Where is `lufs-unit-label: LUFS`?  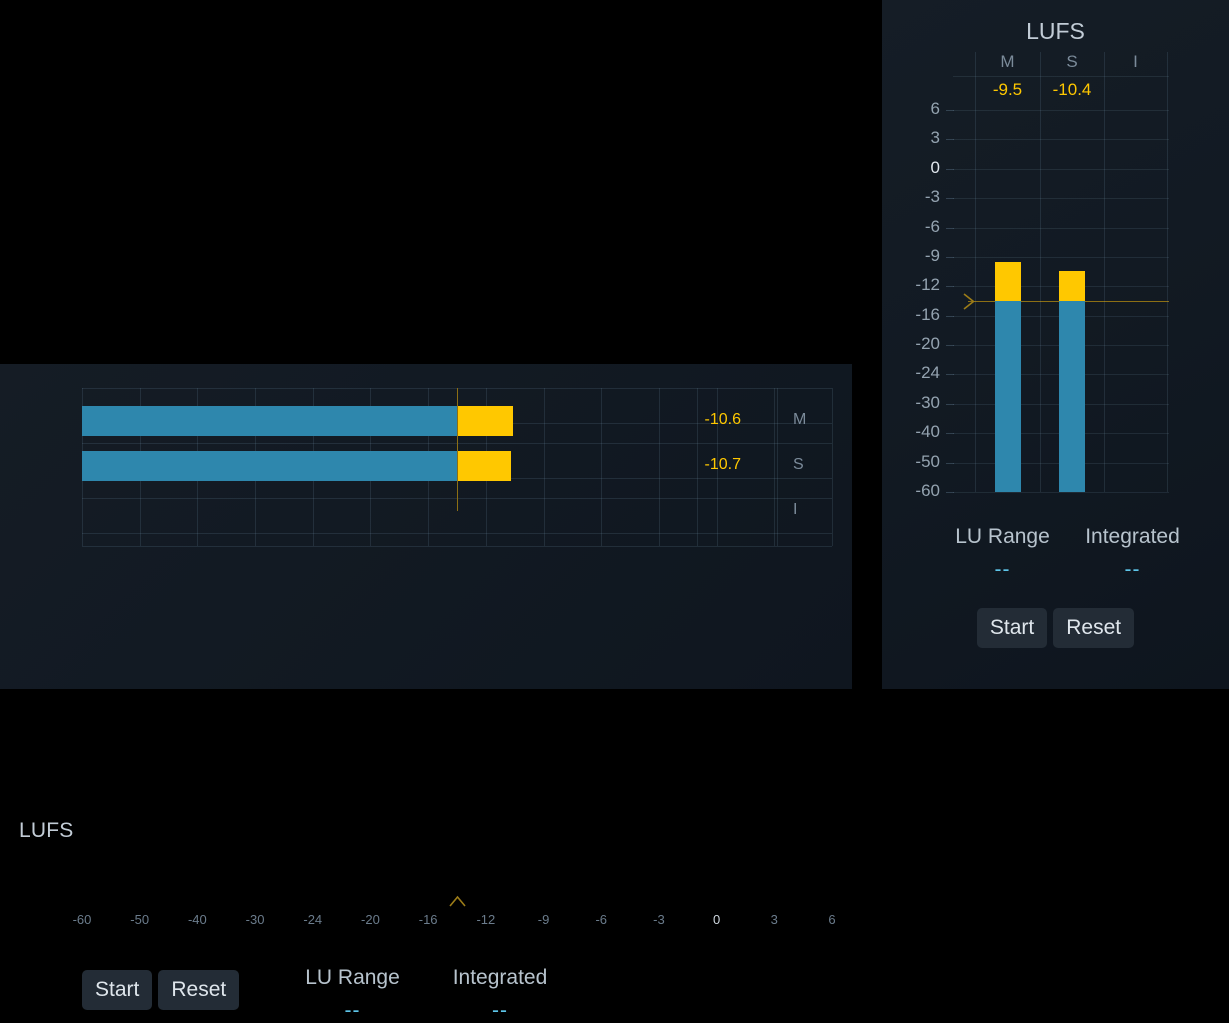 lufs-unit-label: LUFS is located at coordinates (46, 830).